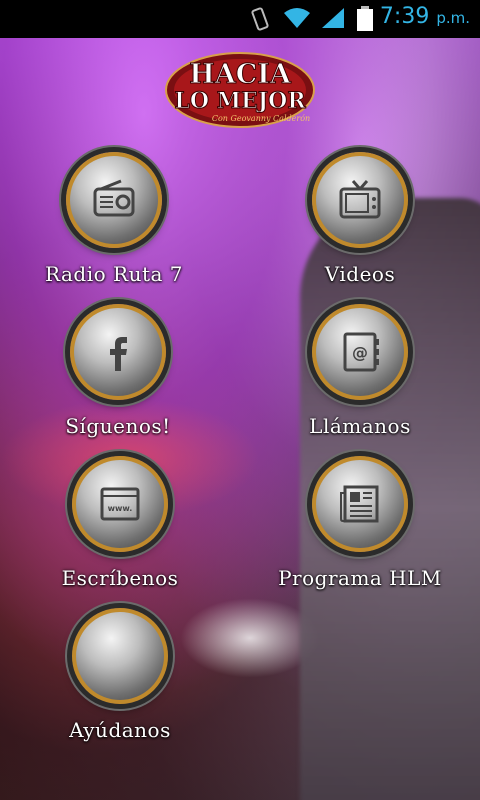 The image size is (480, 800). I want to click on web-browser-icon: www., so click(120, 504).